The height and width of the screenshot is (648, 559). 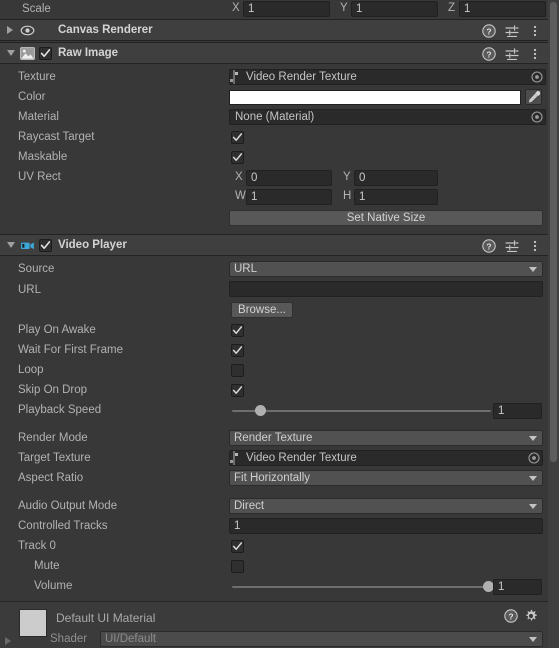 I want to click on material-object-field: None (Material), so click(x=387, y=117).